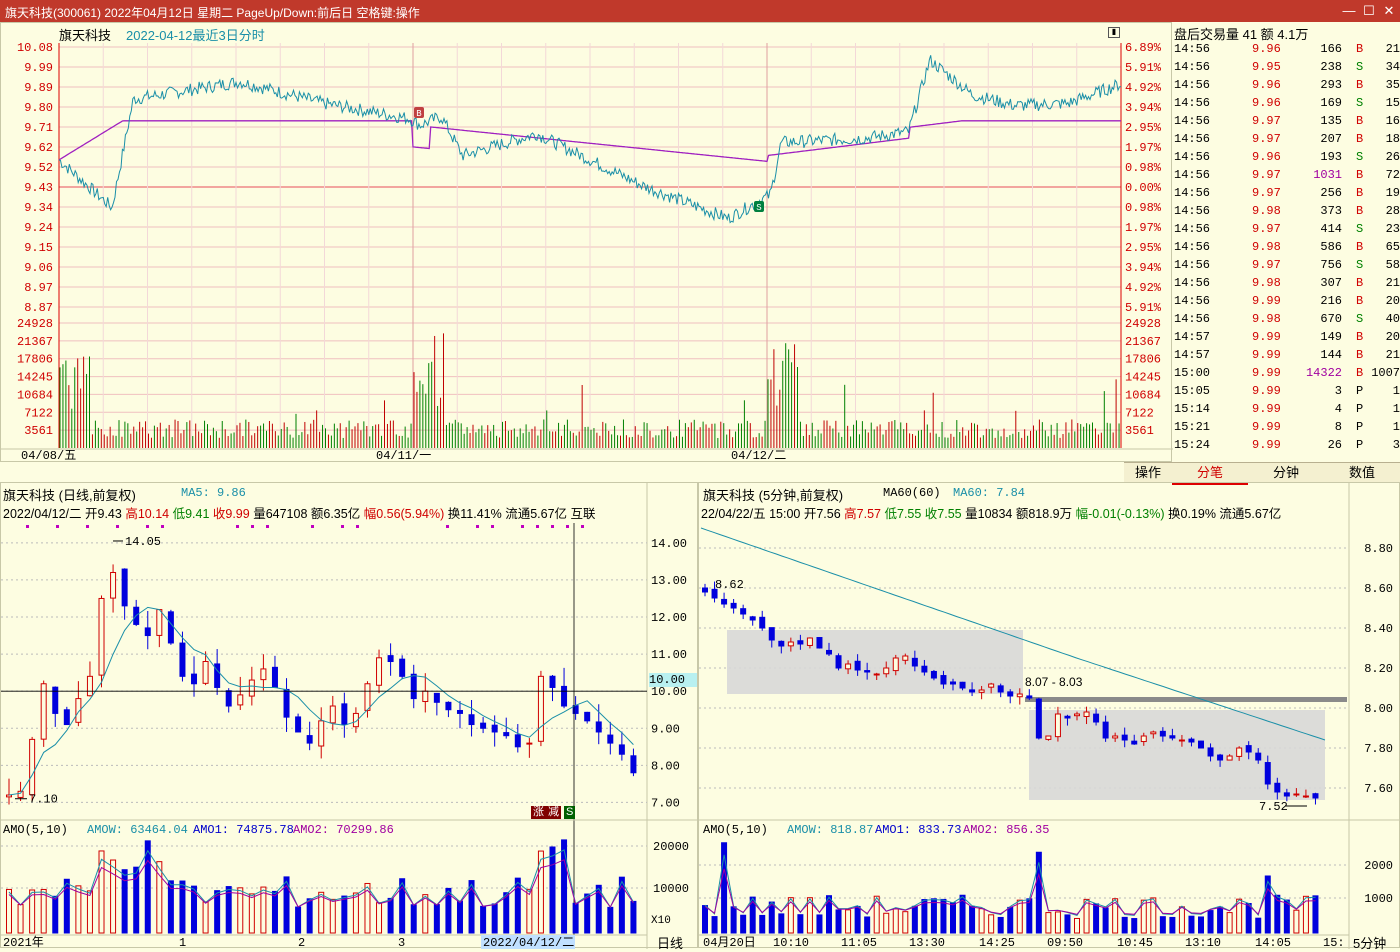 This screenshot has width=1400, height=952. What do you see at coordinates (1139, 431) in the screenshot?
I see `volume-tick-label-right: 3561` at bounding box center [1139, 431].